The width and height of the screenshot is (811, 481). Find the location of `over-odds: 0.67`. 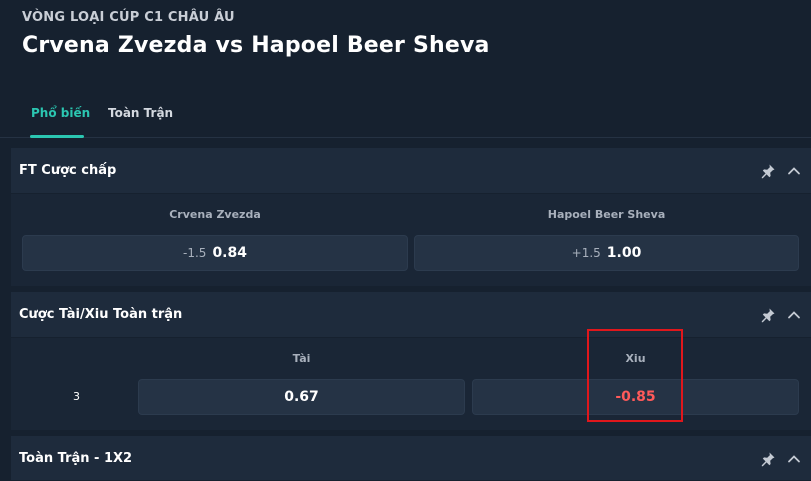

over-odds: 0.67 is located at coordinates (301, 397).